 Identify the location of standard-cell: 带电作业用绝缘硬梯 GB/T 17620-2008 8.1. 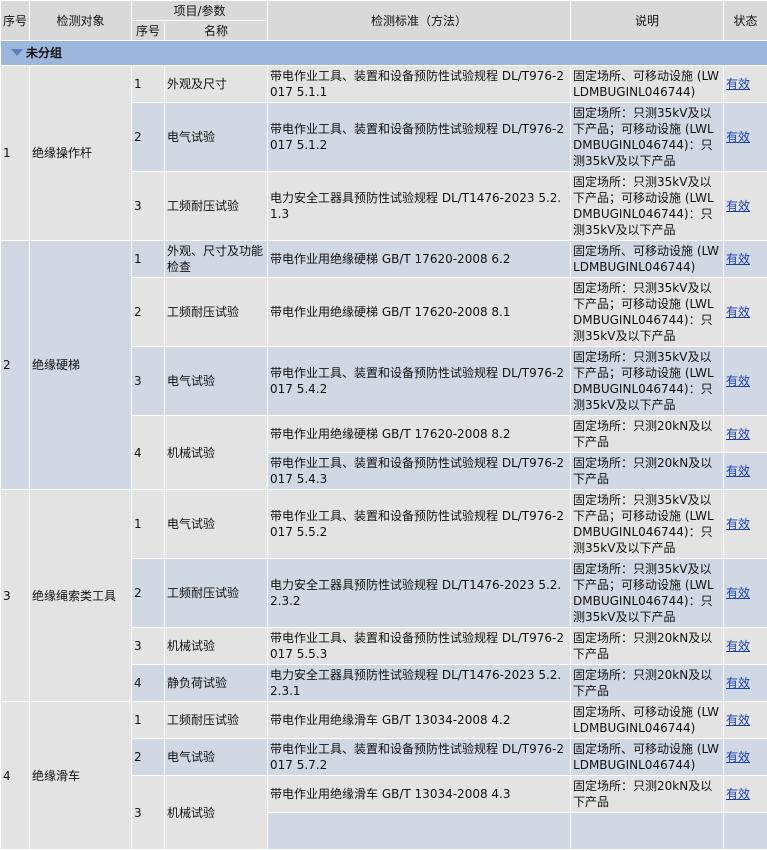
(419, 312).